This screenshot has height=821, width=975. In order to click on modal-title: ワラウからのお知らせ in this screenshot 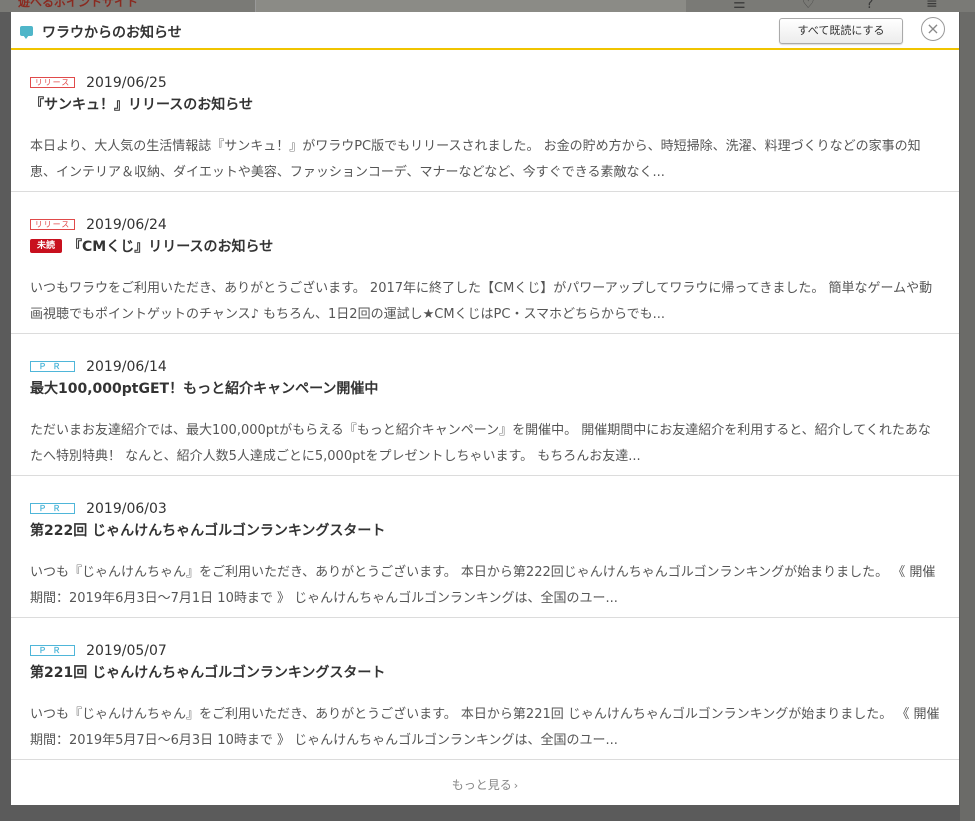, I will do `click(112, 33)`.